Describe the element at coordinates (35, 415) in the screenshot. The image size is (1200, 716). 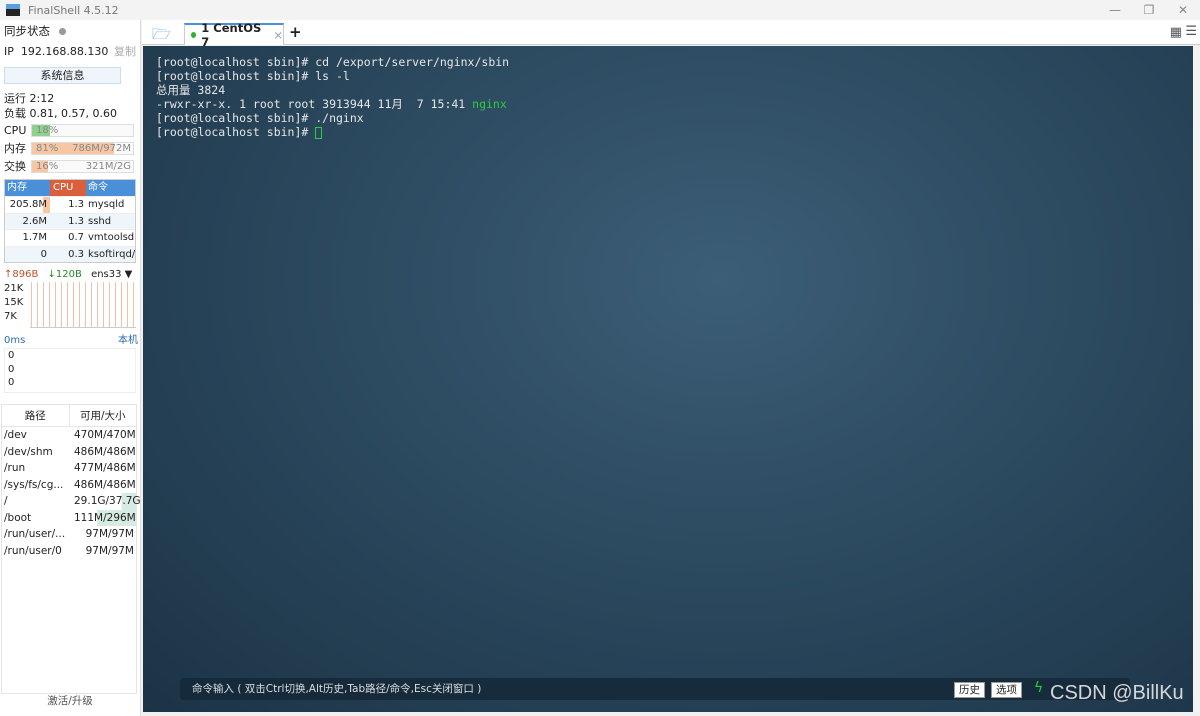
I see `col-path: 路径` at that location.